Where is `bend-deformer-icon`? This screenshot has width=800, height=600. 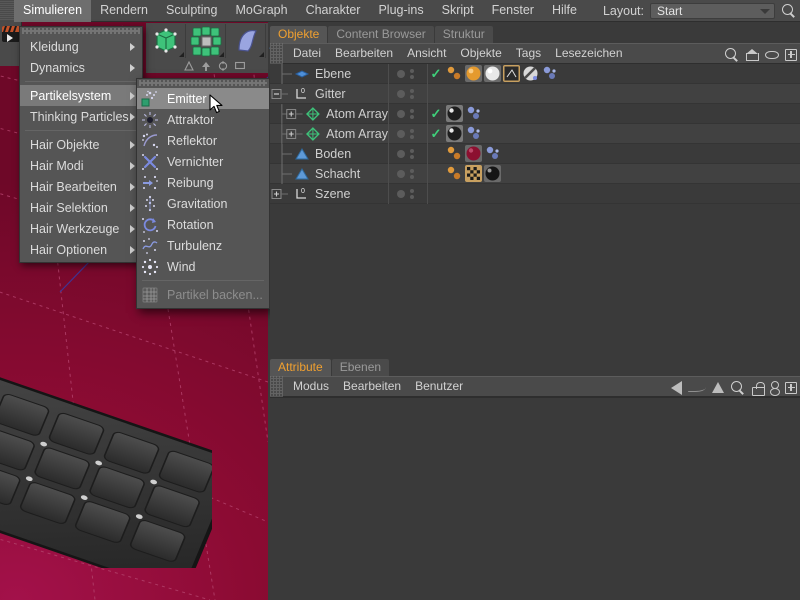
bend-deformer-icon is located at coordinates (246, 41).